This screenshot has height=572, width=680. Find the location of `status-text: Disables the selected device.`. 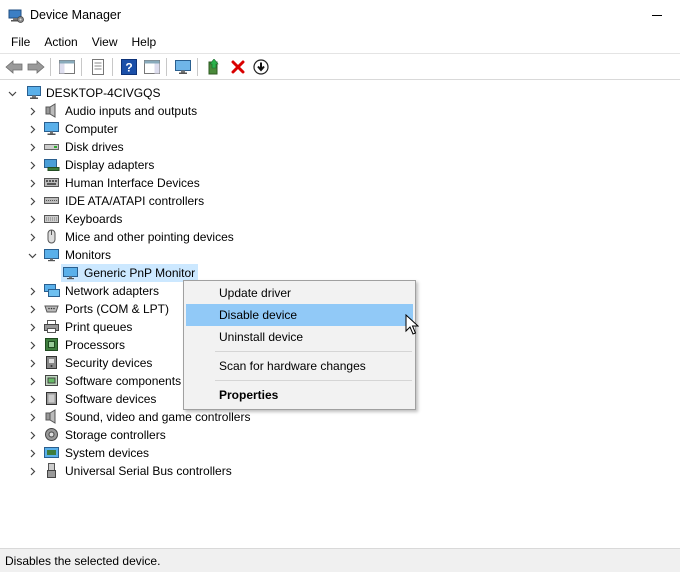

status-text: Disables the selected device. is located at coordinates (83, 561).